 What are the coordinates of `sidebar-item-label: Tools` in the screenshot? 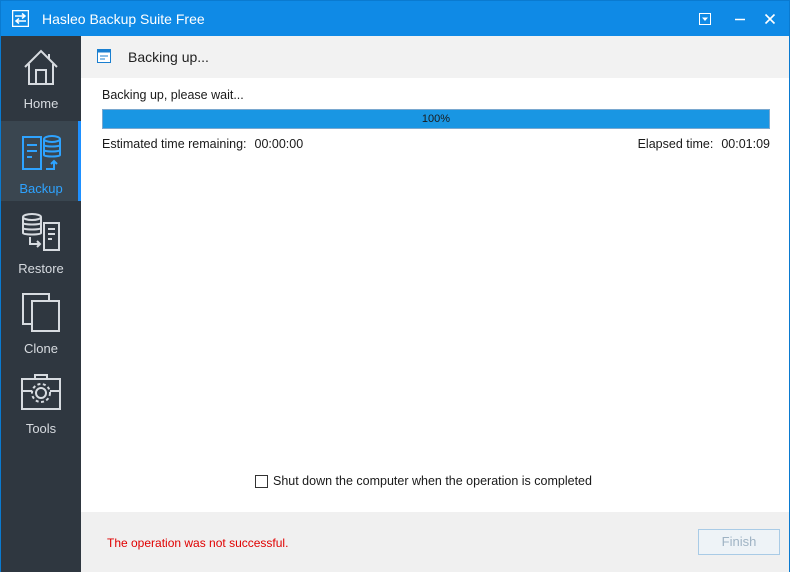 It's located at (41, 428).